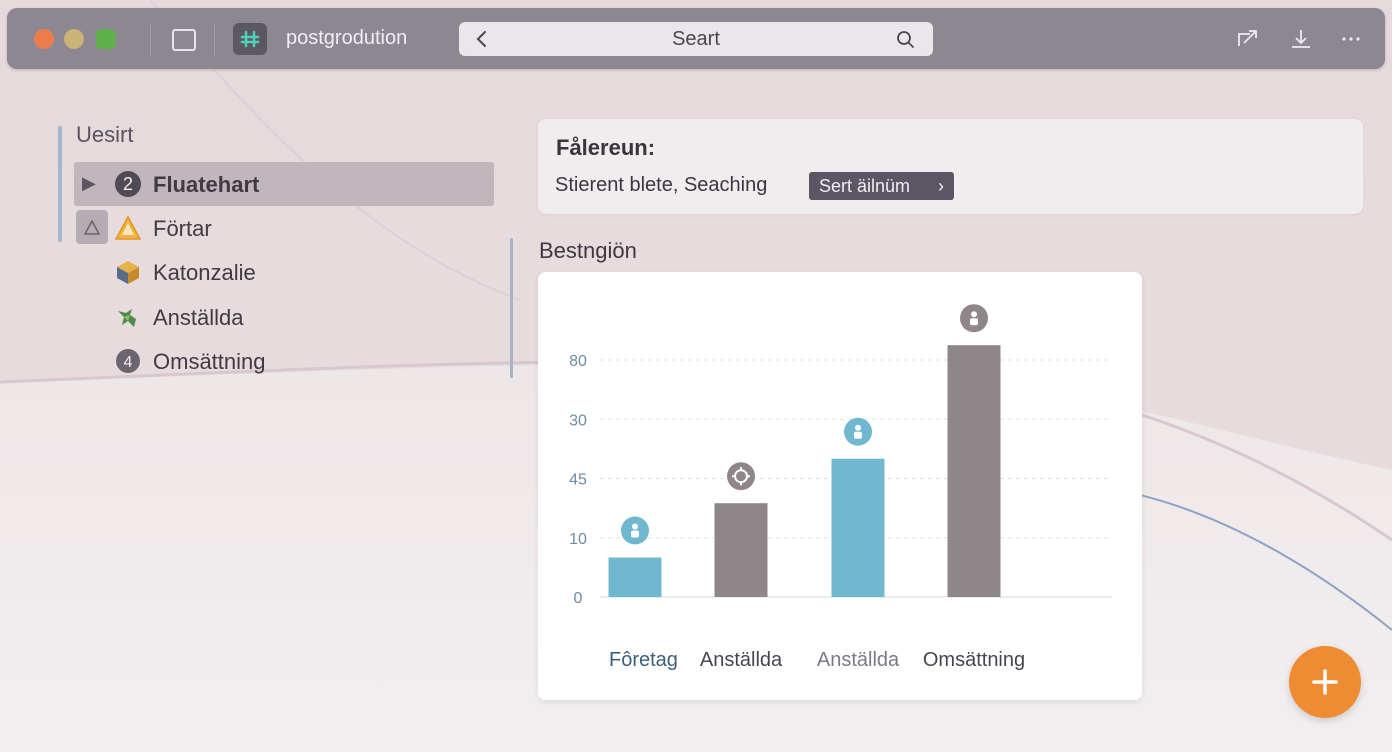  What do you see at coordinates (578, 598) in the screenshot?
I see `y-tick-label: 0` at bounding box center [578, 598].